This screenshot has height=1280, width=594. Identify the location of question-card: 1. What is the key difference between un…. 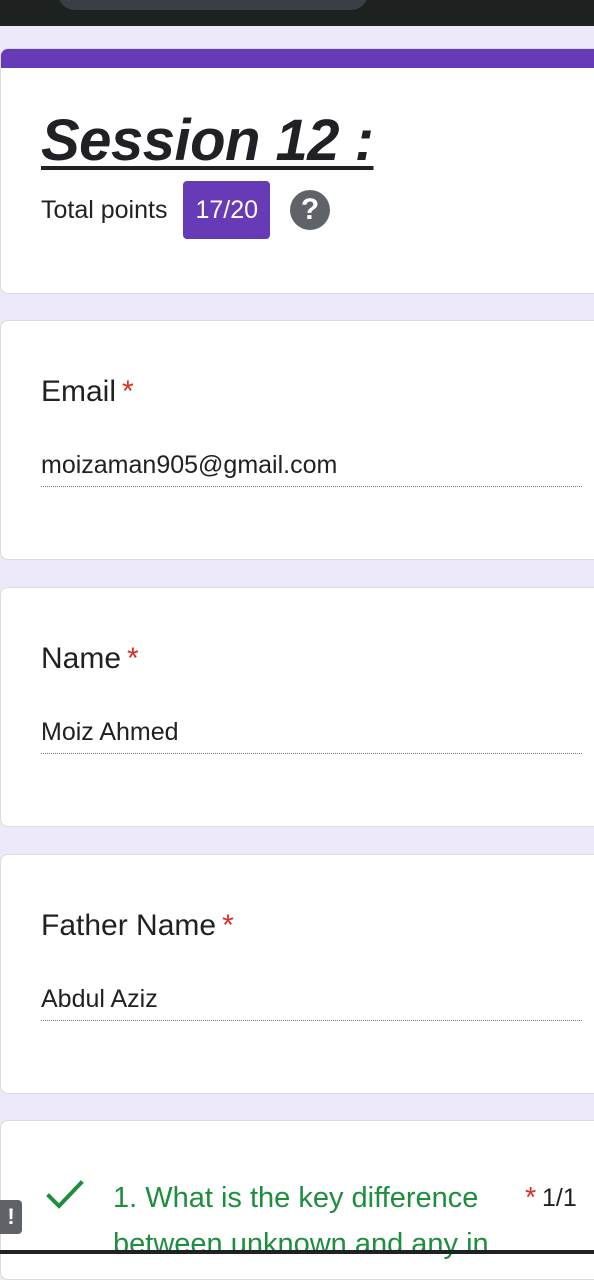
(297, 1200).